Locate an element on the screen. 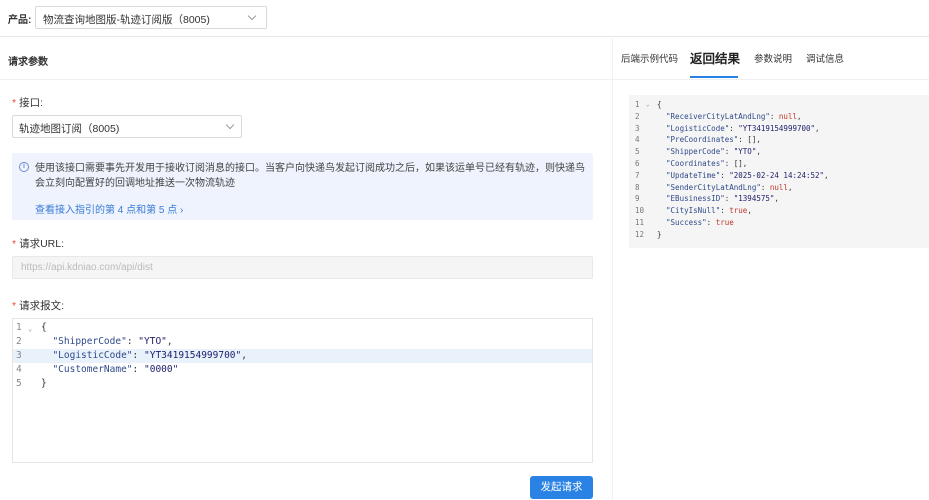 The height and width of the screenshot is (500, 929). line-number: 12 is located at coordinates (640, 234).